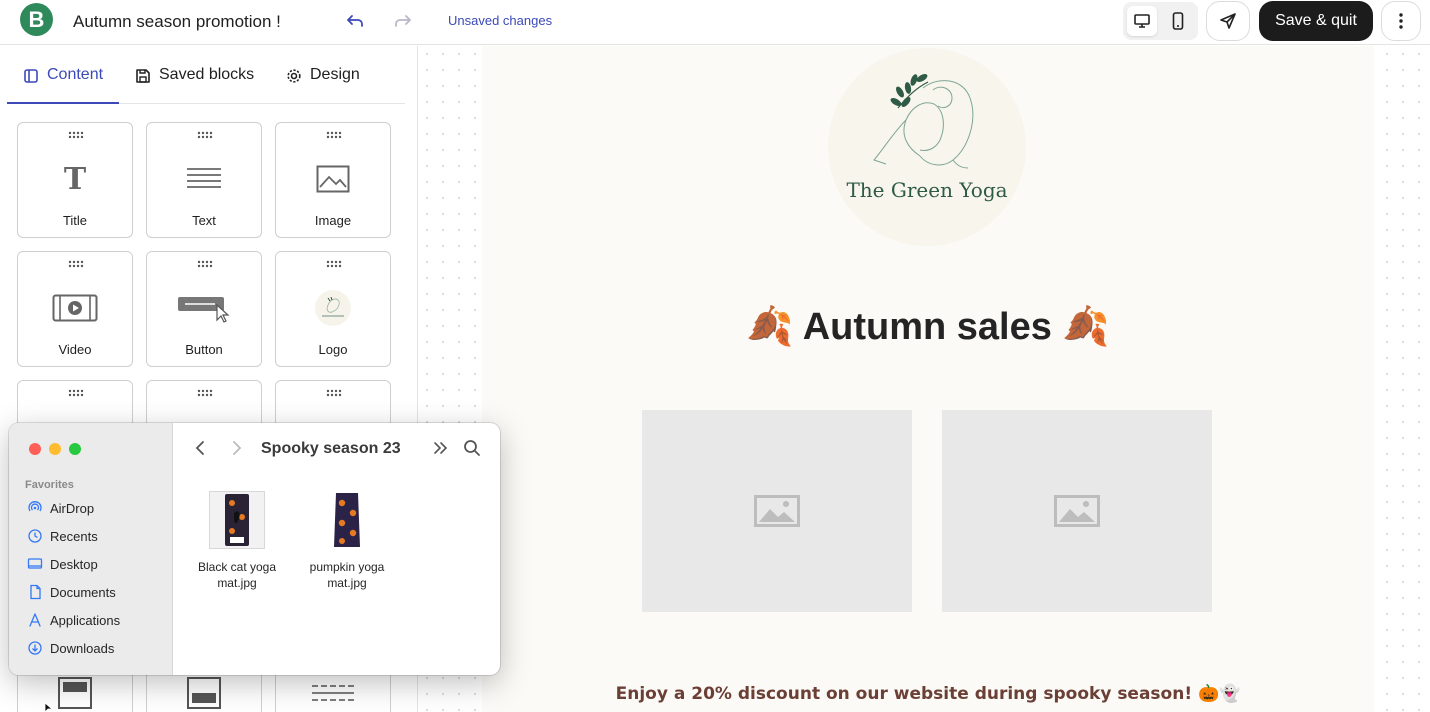  I want to click on sidebar-item-desktop: Desktop, so click(62, 564).